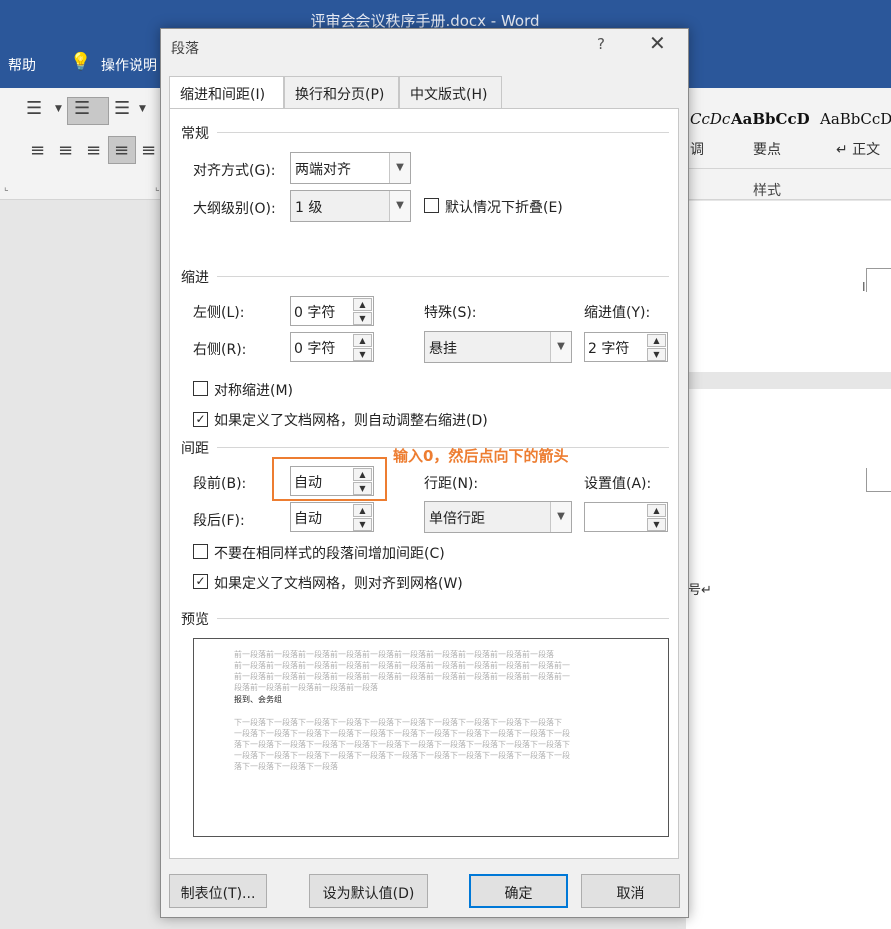  What do you see at coordinates (601, 44) in the screenshot?
I see `help-button: ?` at bounding box center [601, 44].